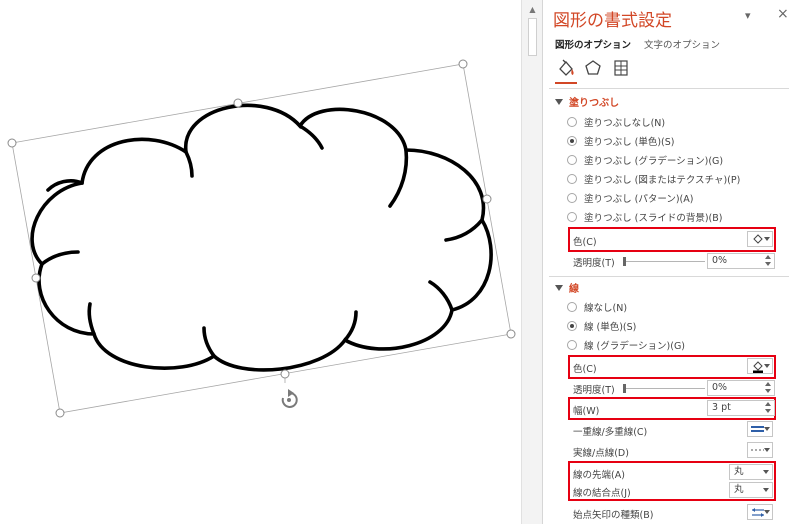 This screenshot has height=524, width=800. I want to click on size-properties-icon, so click(621, 68).